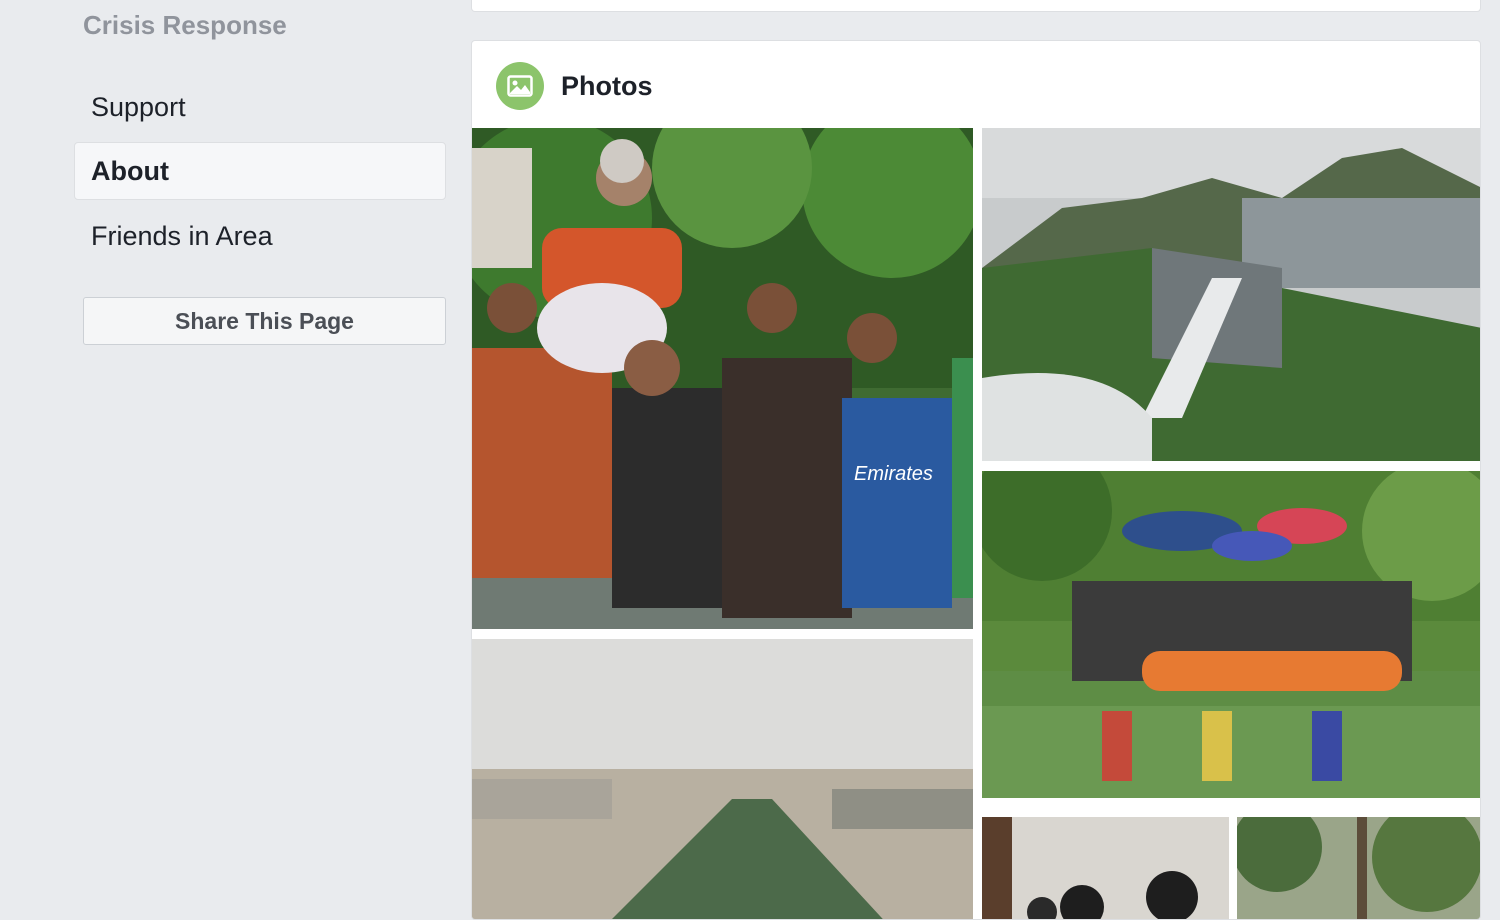 The width and height of the screenshot is (1500, 920). What do you see at coordinates (1105, 868) in the screenshot?
I see `photo-people-indoors` at bounding box center [1105, 868].